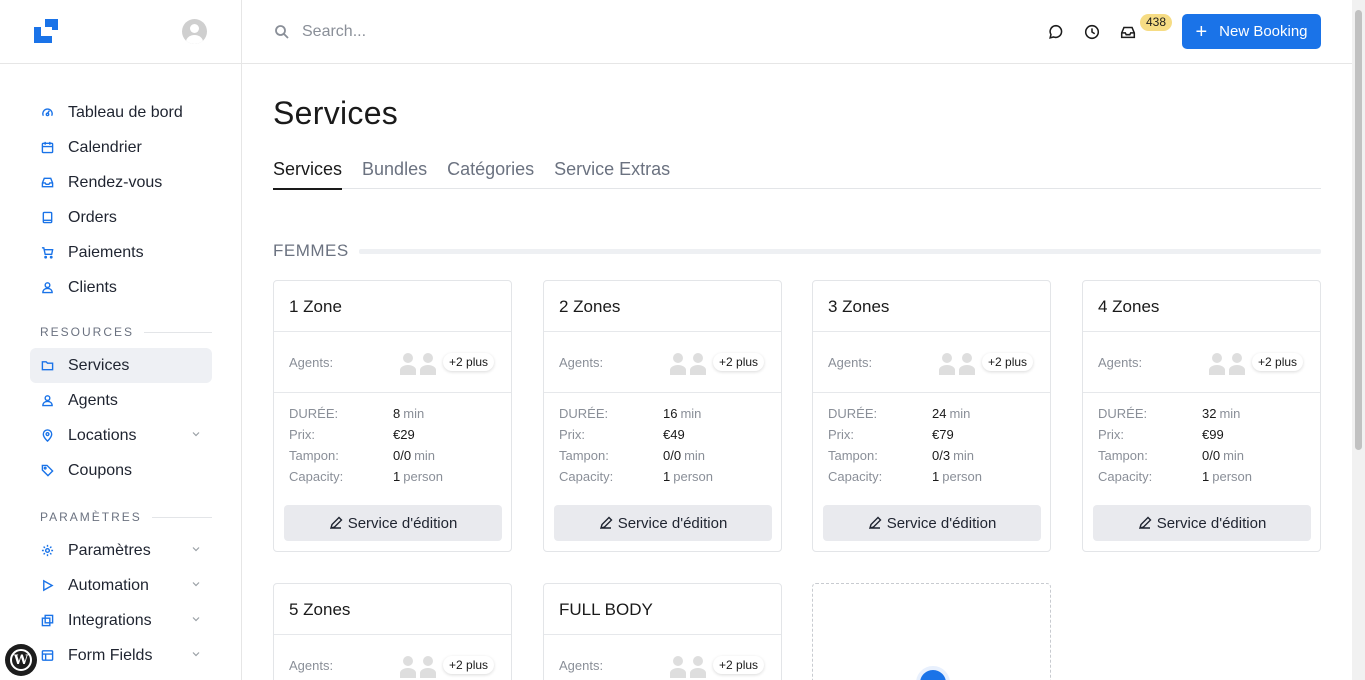 Image resolution: width=1365 pixels, height=680 pixels. I want to click on sidebar-item-appointments: Rendez-vous, so click(121, 182).